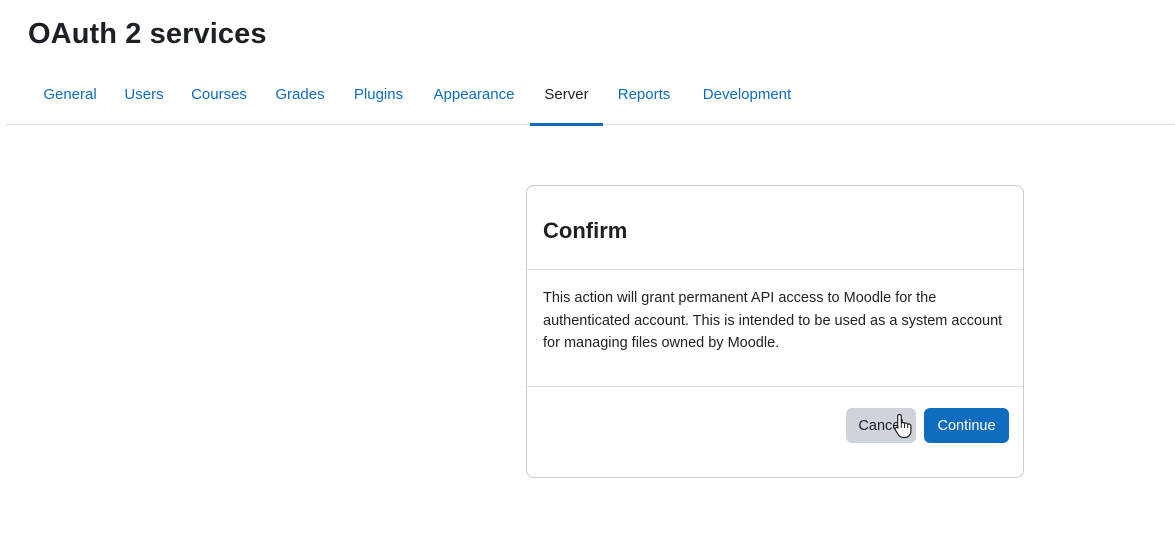  What do you see at coordinates (775, 228) in the screenshot?
I see `dialog-header: Confirm` at bounding box center [775, 228].